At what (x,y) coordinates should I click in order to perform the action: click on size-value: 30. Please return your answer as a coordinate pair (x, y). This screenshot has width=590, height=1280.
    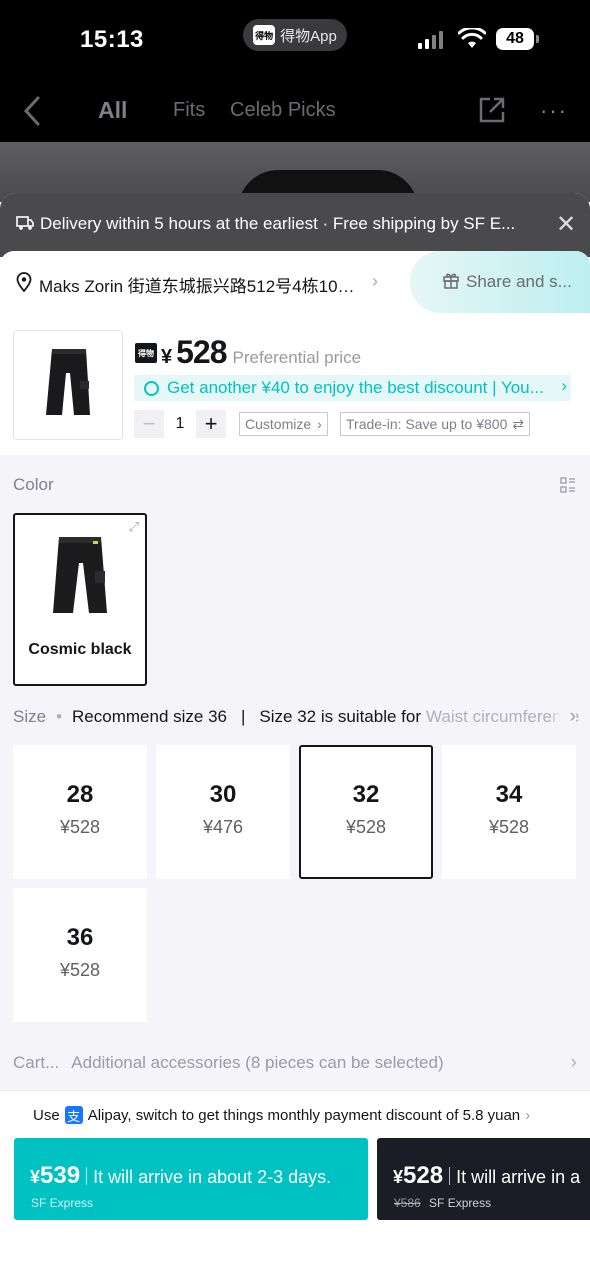
    Looking at the image, I should click on (223, 794).